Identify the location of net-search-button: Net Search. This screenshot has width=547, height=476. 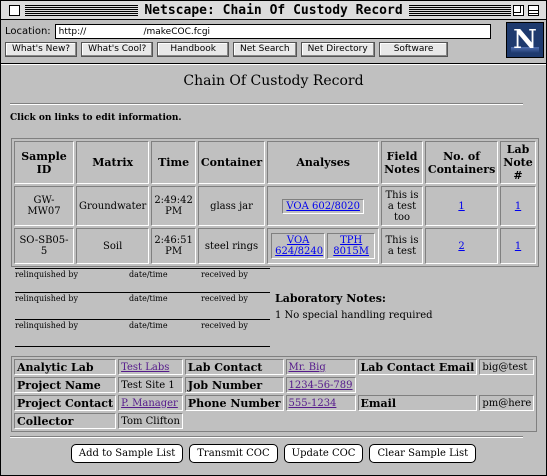
(264, 49).